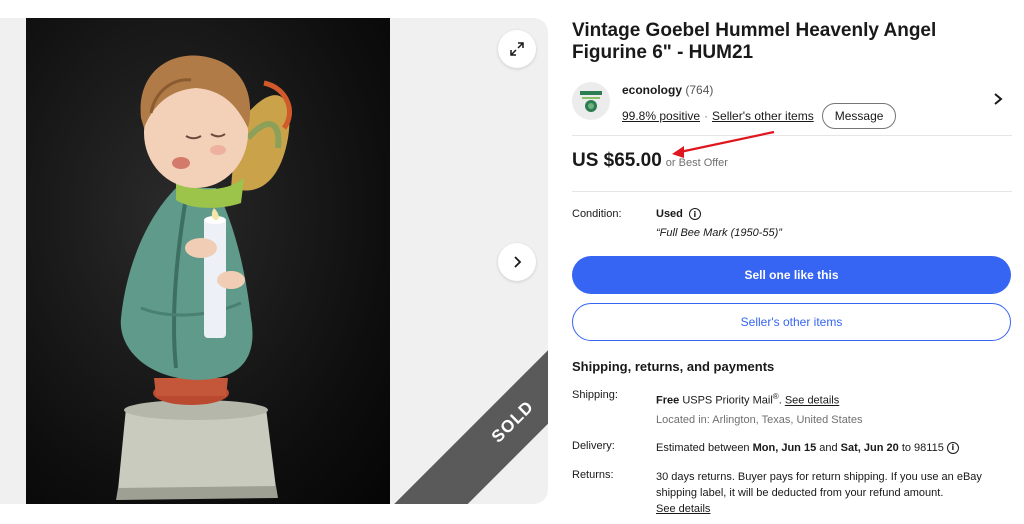 This screenshot has height=524, width=1024. What do you see at coordinates (812, 401) in the screenshot?
I see `shipping-see-details-link: See details` at bounding box center [812, 401].